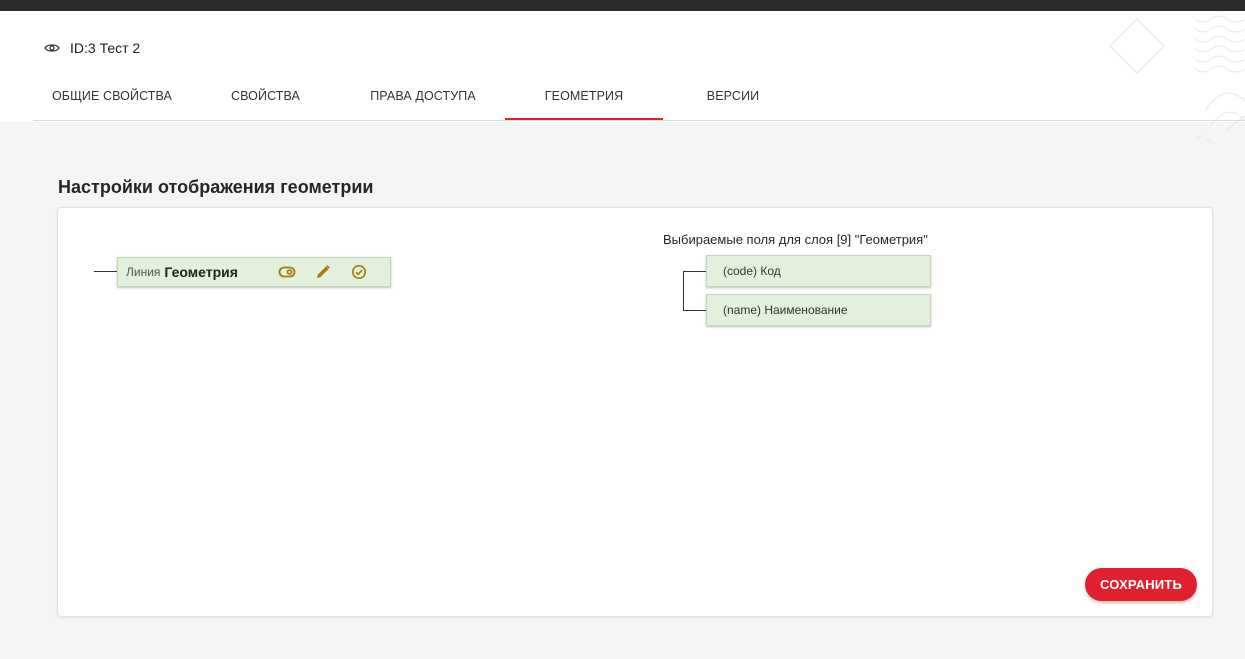 Image resolution: width=1245 pixels, height=659 pixels. What do you see at coordinates (143, 272) in the screenshot?
I see `layer-type-label: Линия` at bounding box center [143, 272].